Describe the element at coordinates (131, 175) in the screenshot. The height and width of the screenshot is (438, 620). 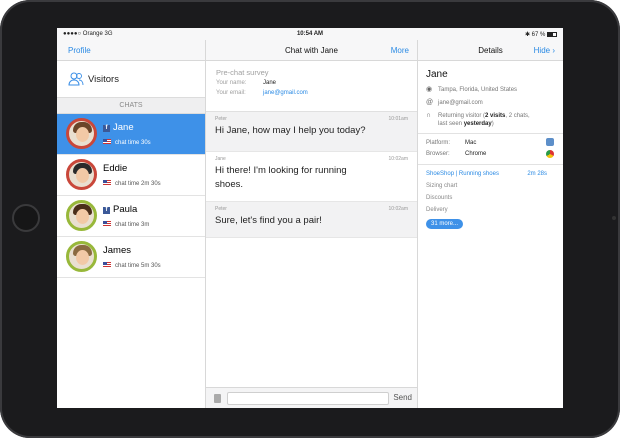
I see `chat-row-eddie: Eddie chat time 2m 30s` at that location.